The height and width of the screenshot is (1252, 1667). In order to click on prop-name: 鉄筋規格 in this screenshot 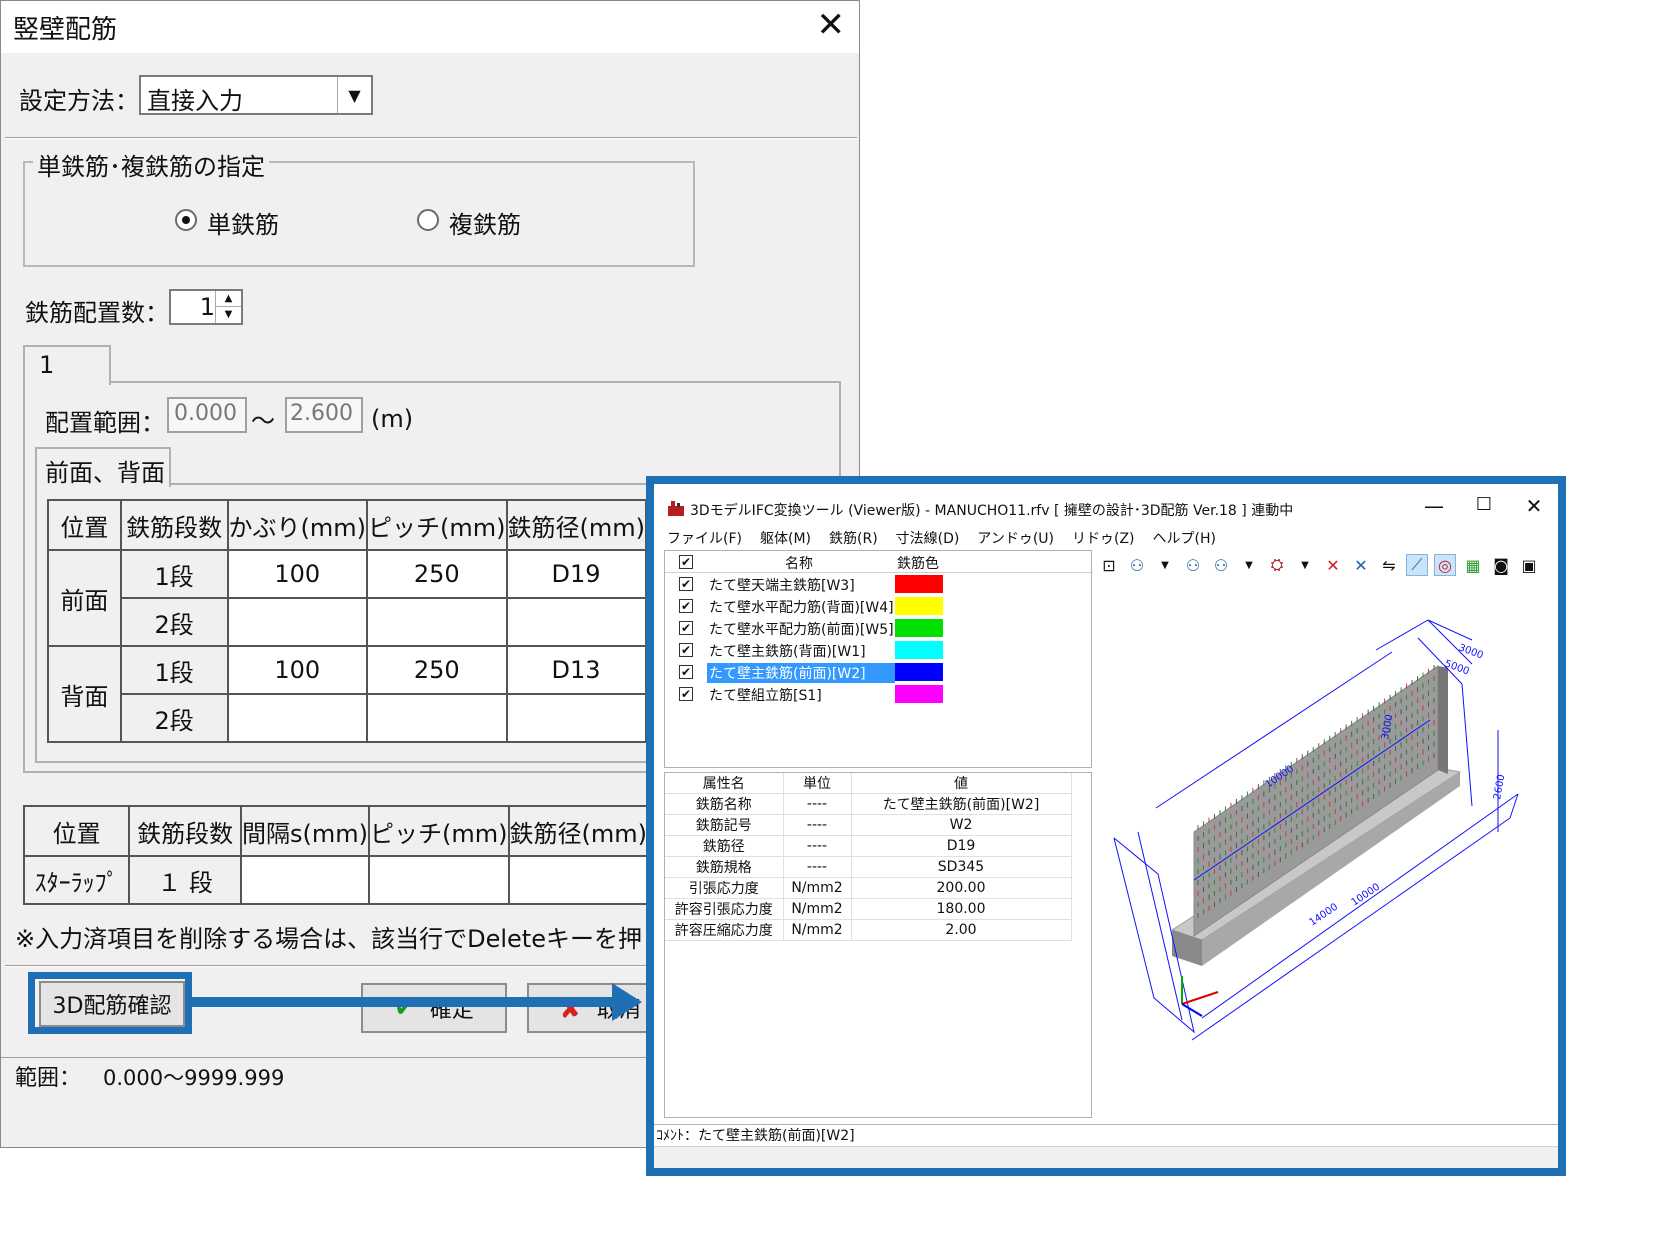, I will do `click(724, 867)`.